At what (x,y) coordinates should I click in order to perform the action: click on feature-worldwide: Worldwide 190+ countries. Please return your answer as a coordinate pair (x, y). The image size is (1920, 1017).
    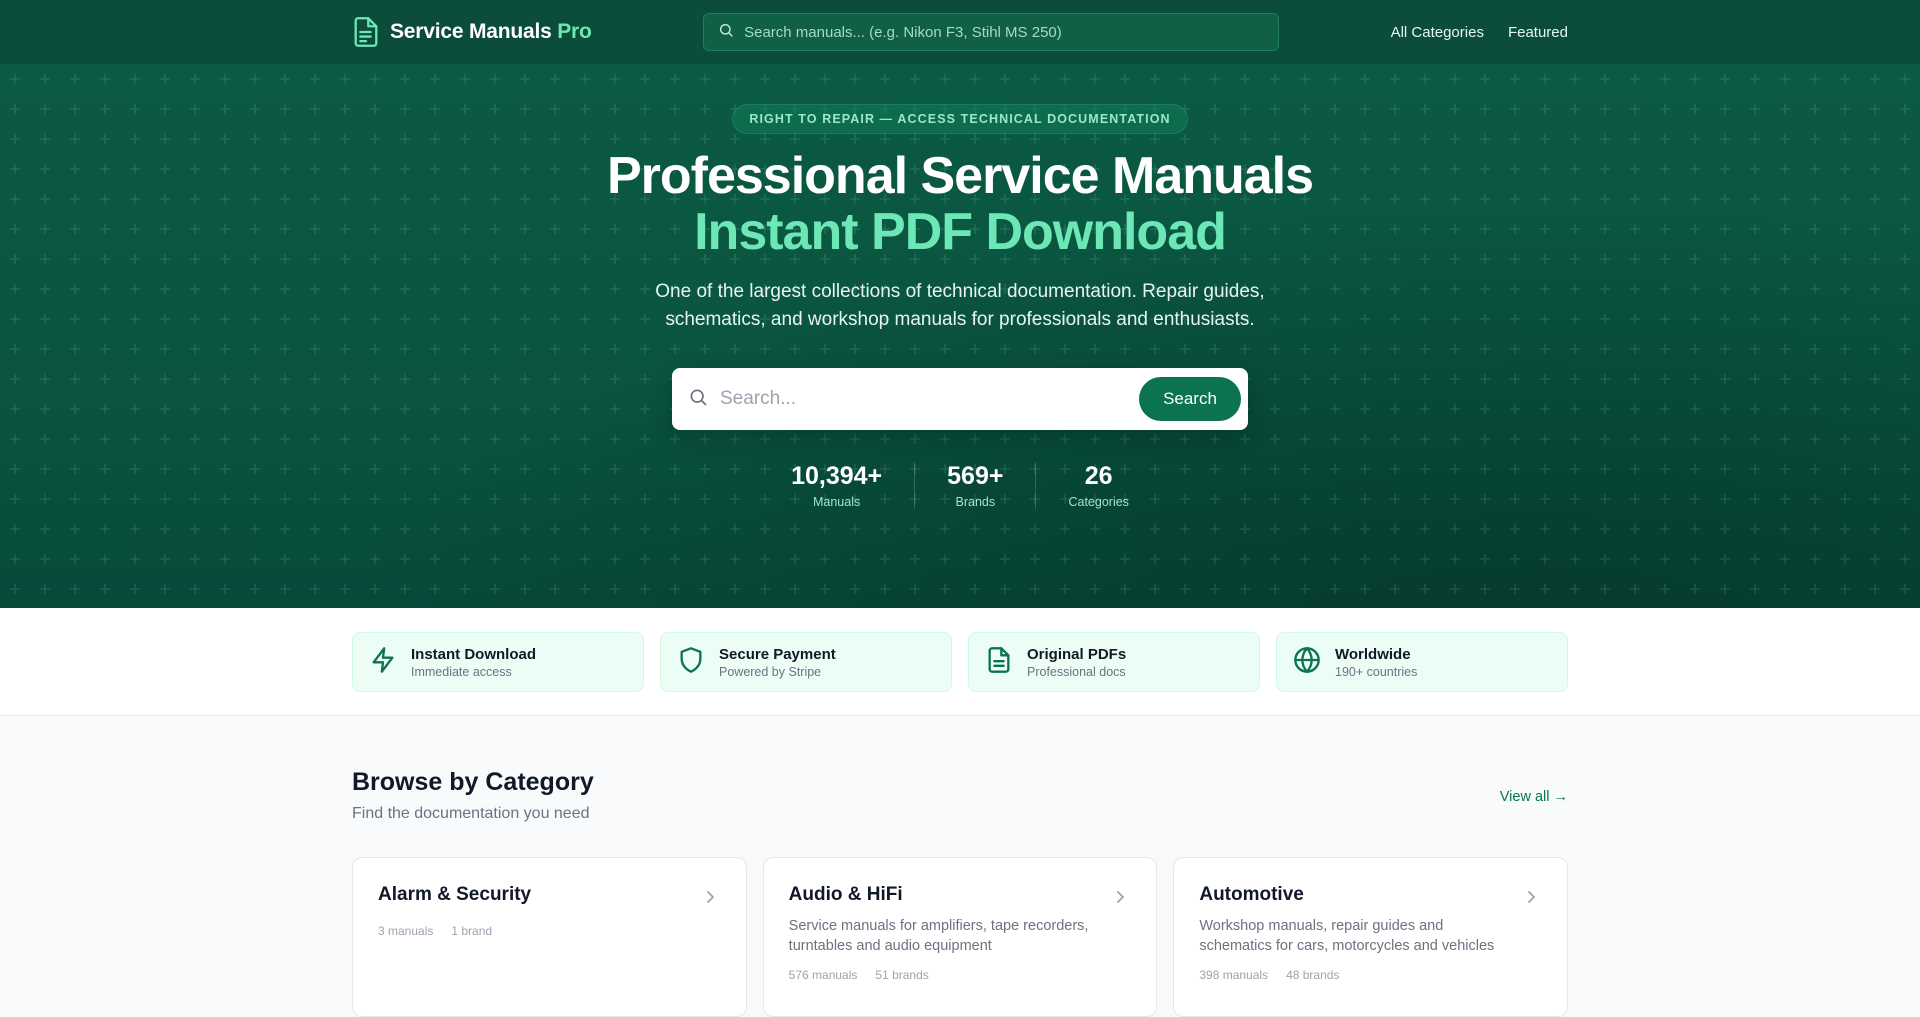
    Looking at the image, I should click on (1422, 662).